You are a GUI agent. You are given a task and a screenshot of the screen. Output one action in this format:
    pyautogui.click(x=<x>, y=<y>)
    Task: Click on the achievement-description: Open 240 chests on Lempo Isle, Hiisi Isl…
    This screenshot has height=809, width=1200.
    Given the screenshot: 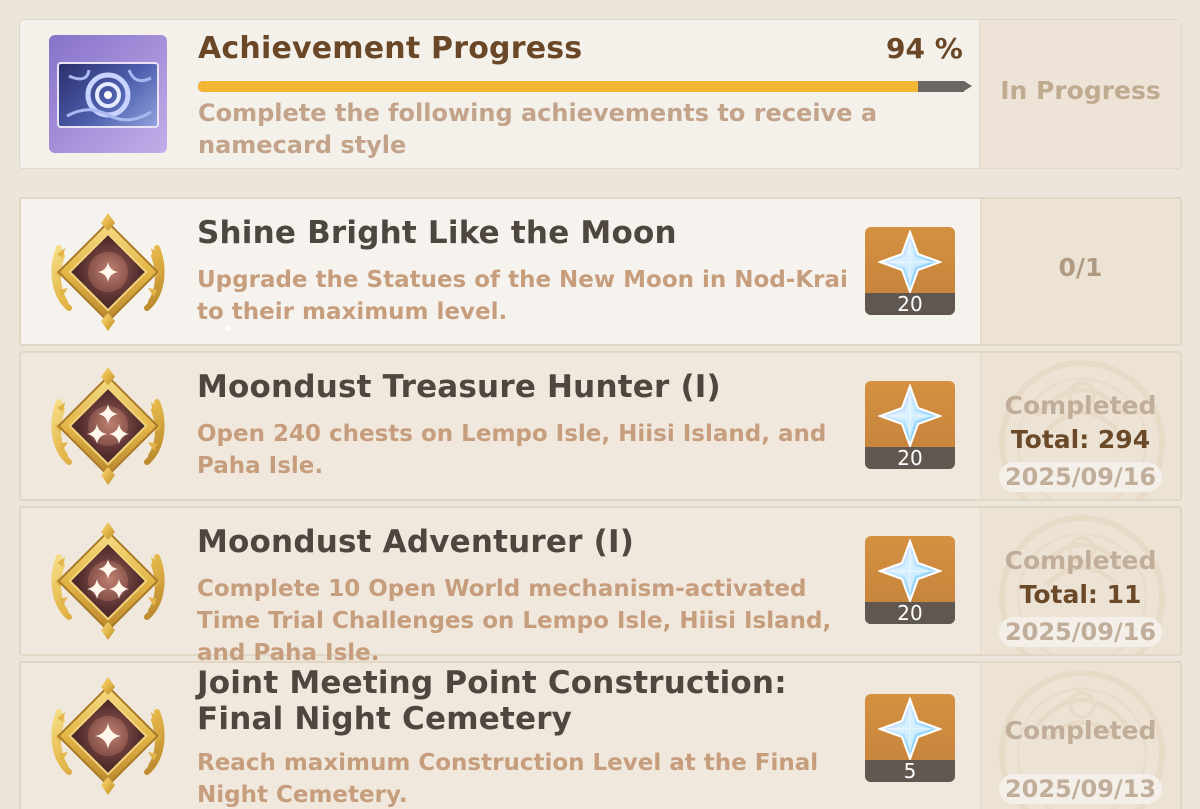 What is the action you would take?
    pyautogui.click(x=512, y=450)
    